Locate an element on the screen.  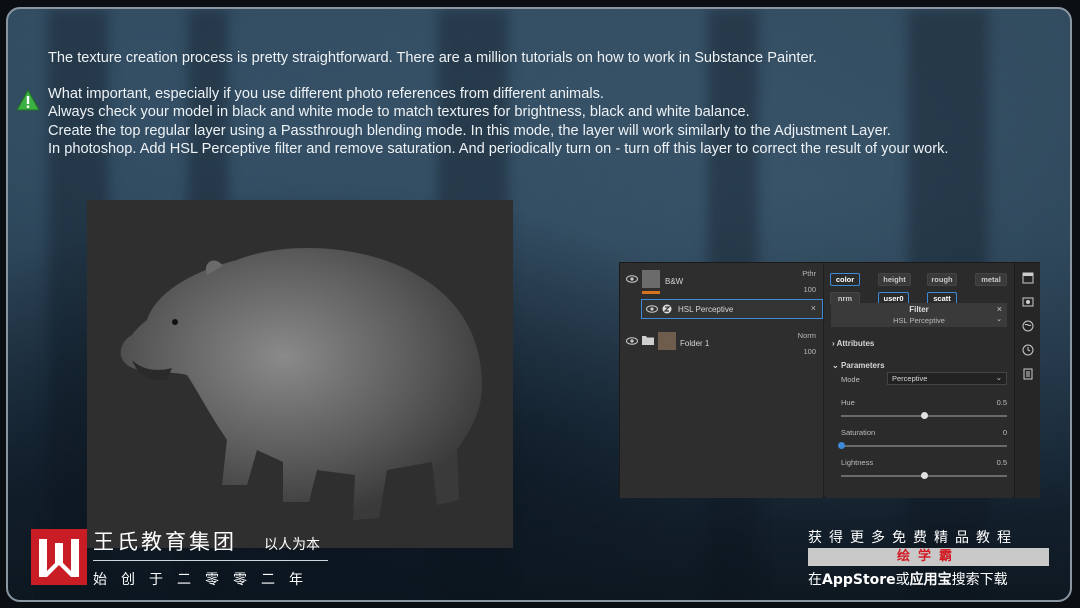
blend-mode-select: Norm is located at coordinates (807, 335).